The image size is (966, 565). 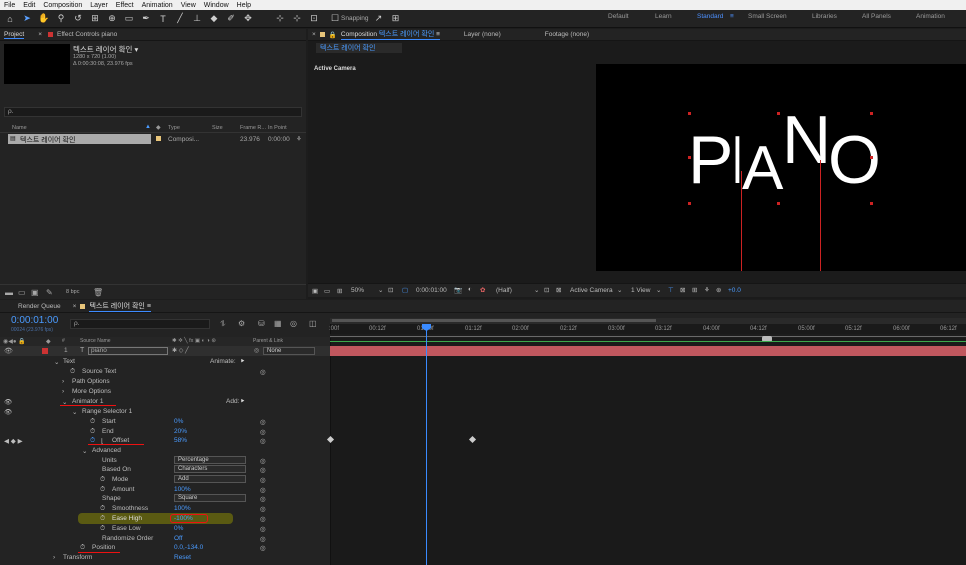 I want to click on transparency-grid-icon: ▢, so click(x=405, y=290).